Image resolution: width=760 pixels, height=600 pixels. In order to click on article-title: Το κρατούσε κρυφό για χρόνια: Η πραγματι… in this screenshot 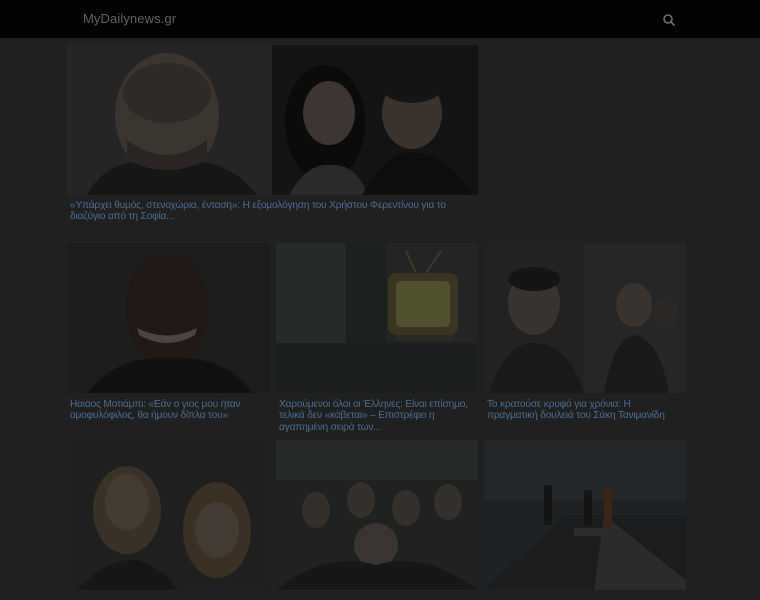, I will do `click(583, 410)`.